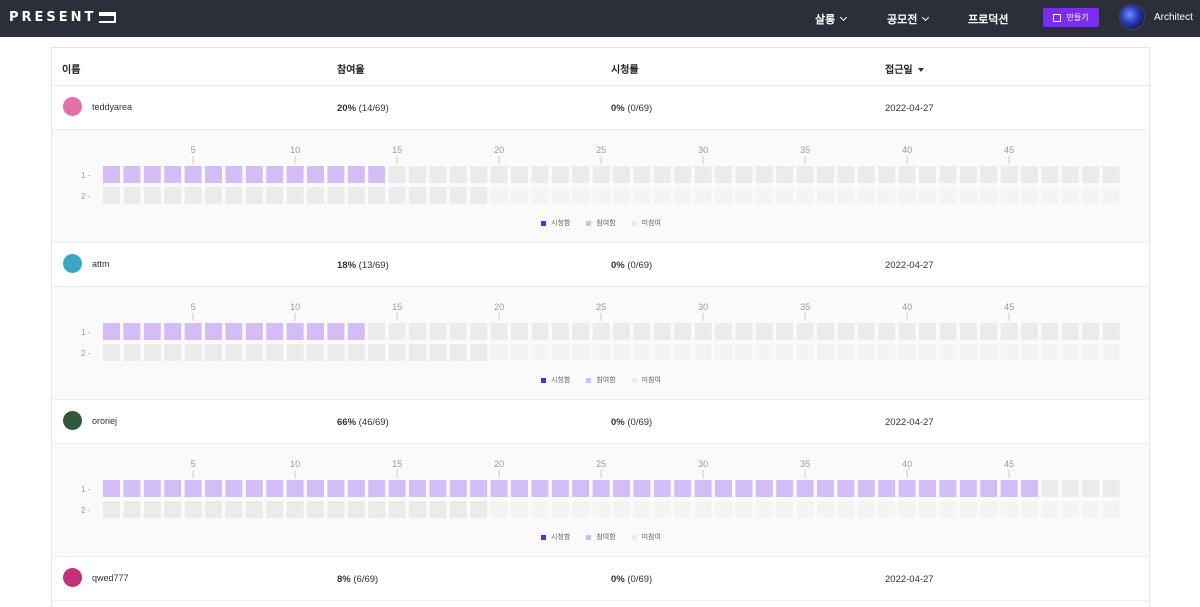 The height and width of the screenshot is (607, 1200). What do you see at coordinates (63, 17) in the screenshot?
I see `present-logo: PRESENT` at bounding box center [63, 17].